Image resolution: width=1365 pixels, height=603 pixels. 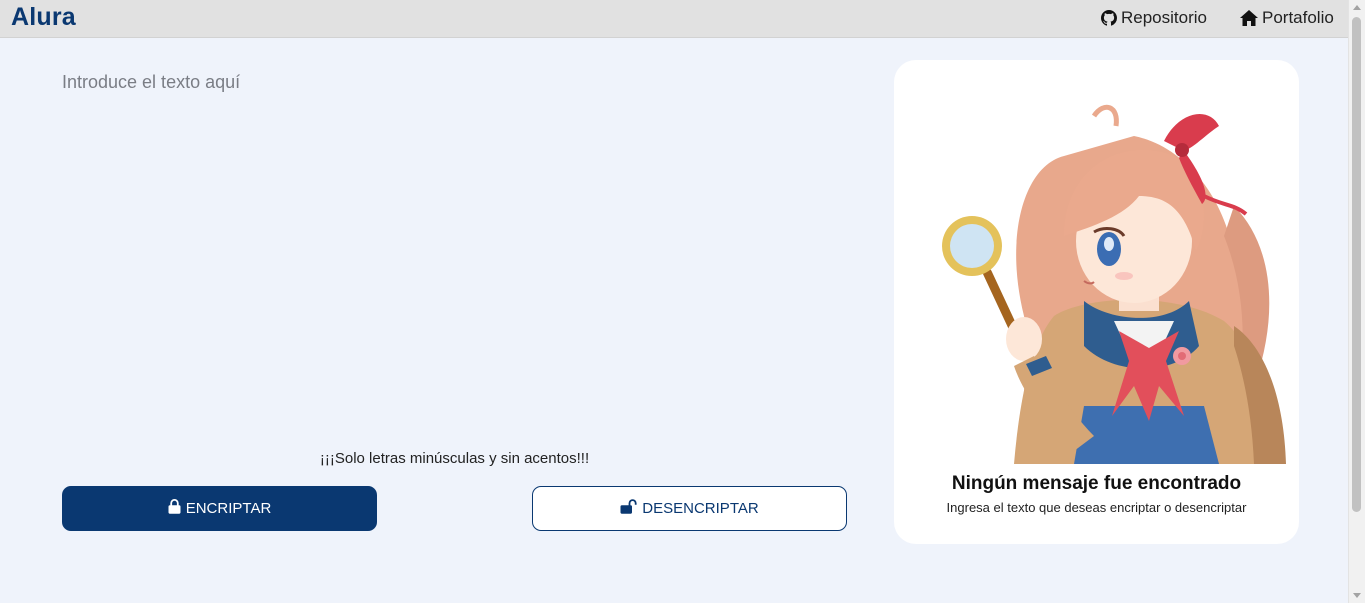 I want to click on result-title: Ningún mensaje fue encontrado, so click(x=1096, y=483).